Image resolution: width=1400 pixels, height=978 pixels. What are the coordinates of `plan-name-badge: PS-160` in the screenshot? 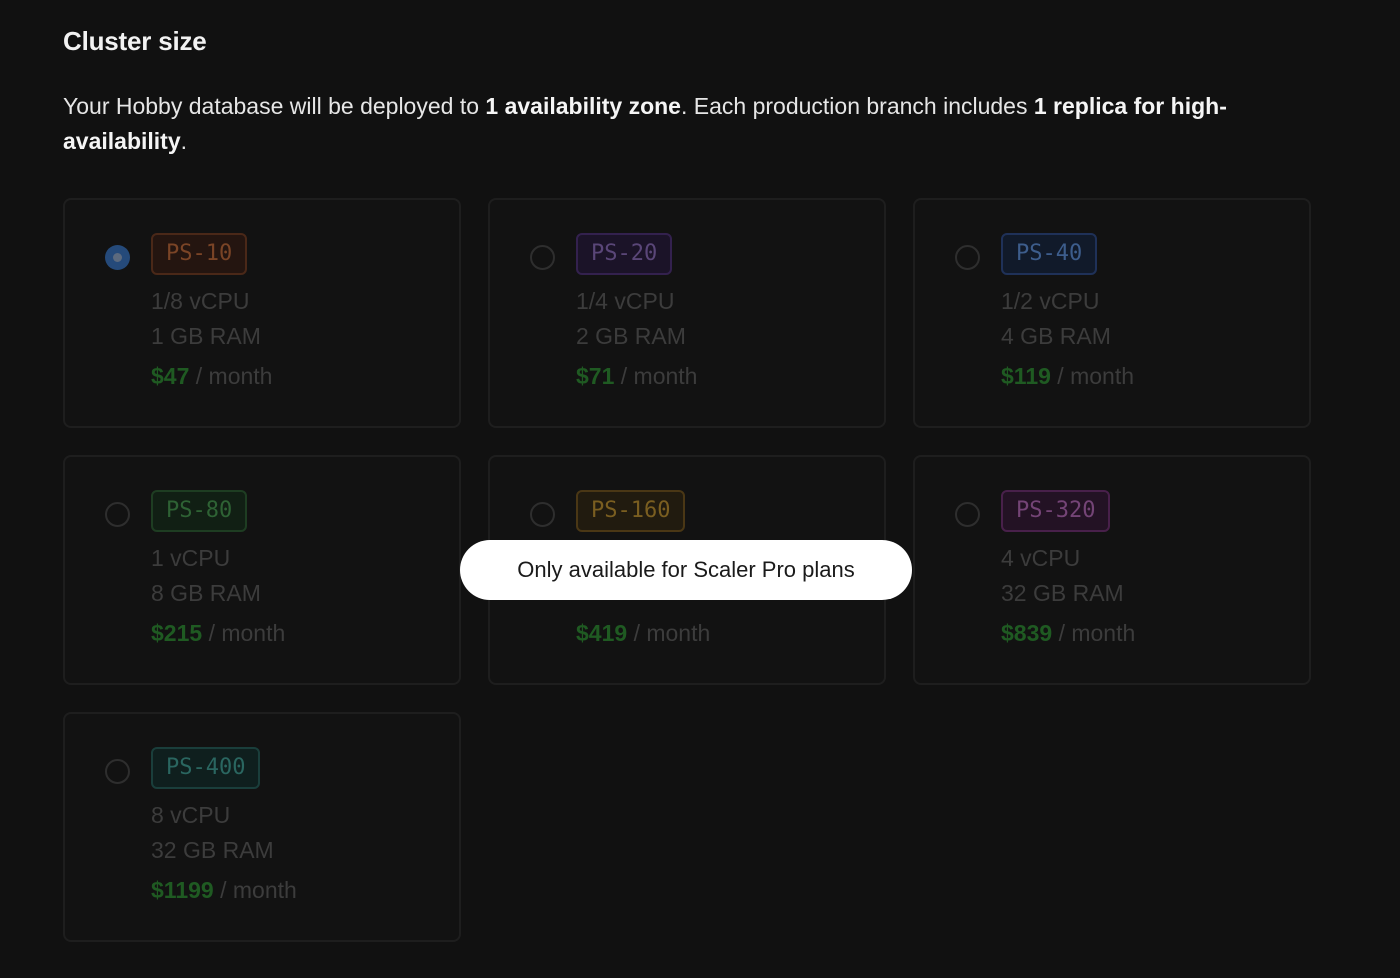 It's located at (631, 511).